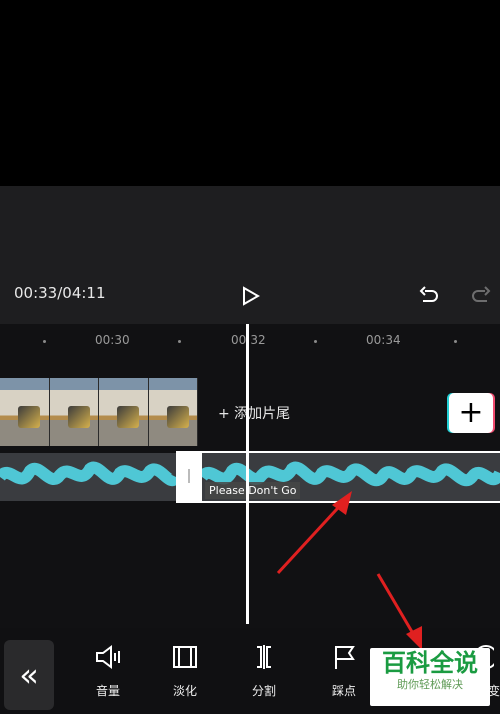 This screenshot has height=714, width=500. What do you see at coordinates (343, 691) in the screenshot?
I see `tool-label: 踩点` at bounding box center [343, 691].